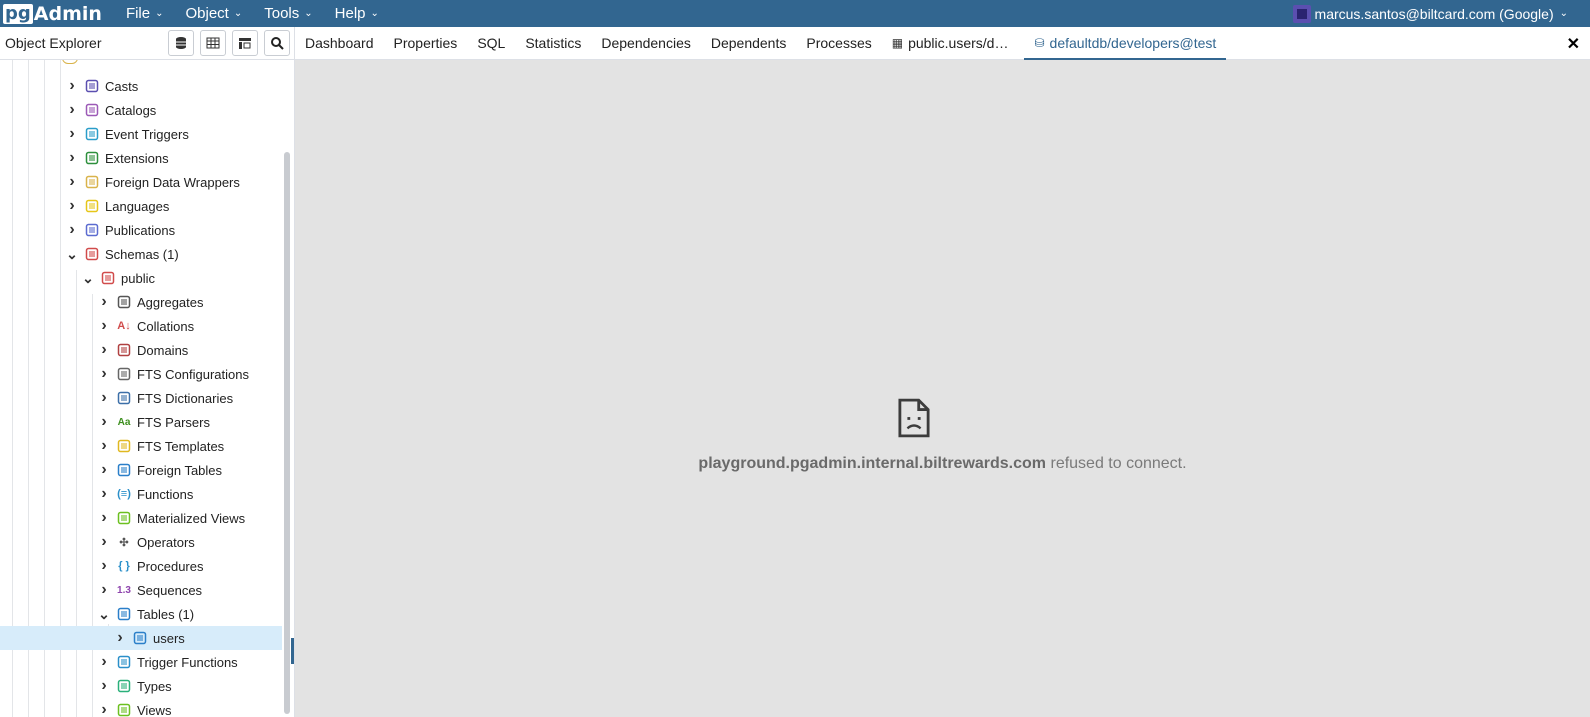 The image size is (1590, 717). Describe the element at coordinates (124, 614) in the screenshot. I see `tables-icon` at that location.